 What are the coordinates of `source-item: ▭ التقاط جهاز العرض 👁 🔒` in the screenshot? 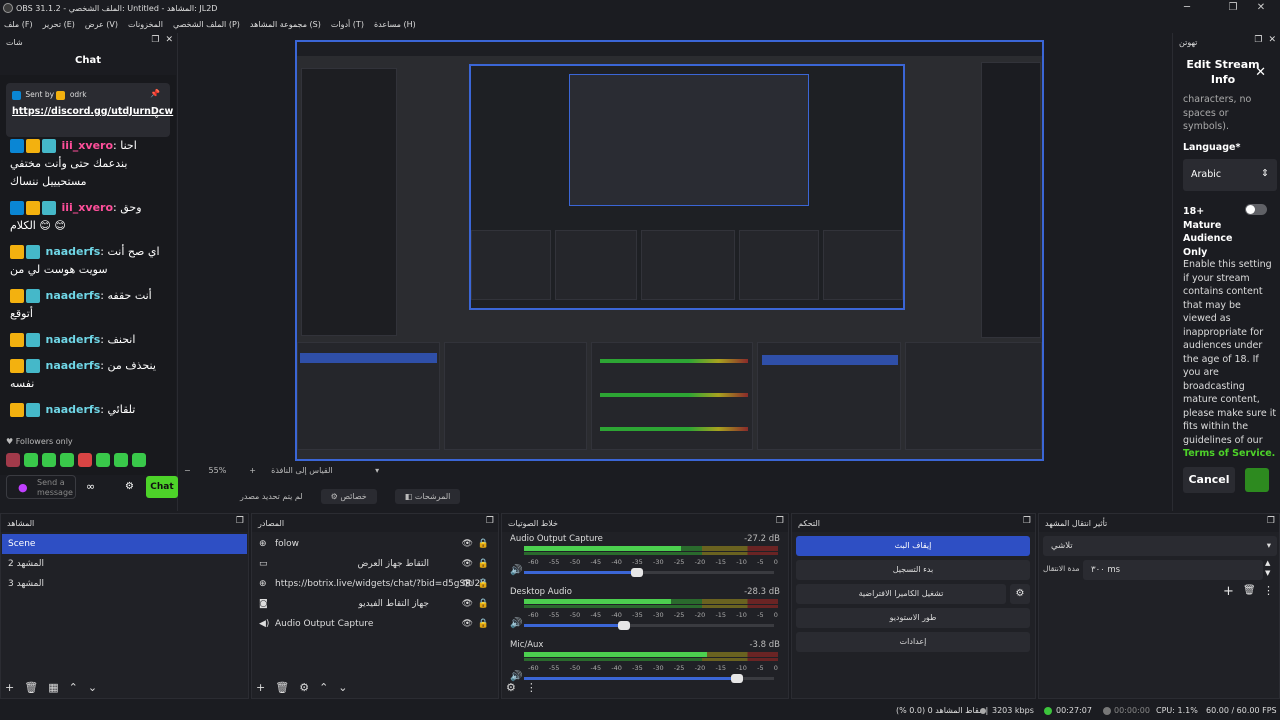 It's located at (375, 564).